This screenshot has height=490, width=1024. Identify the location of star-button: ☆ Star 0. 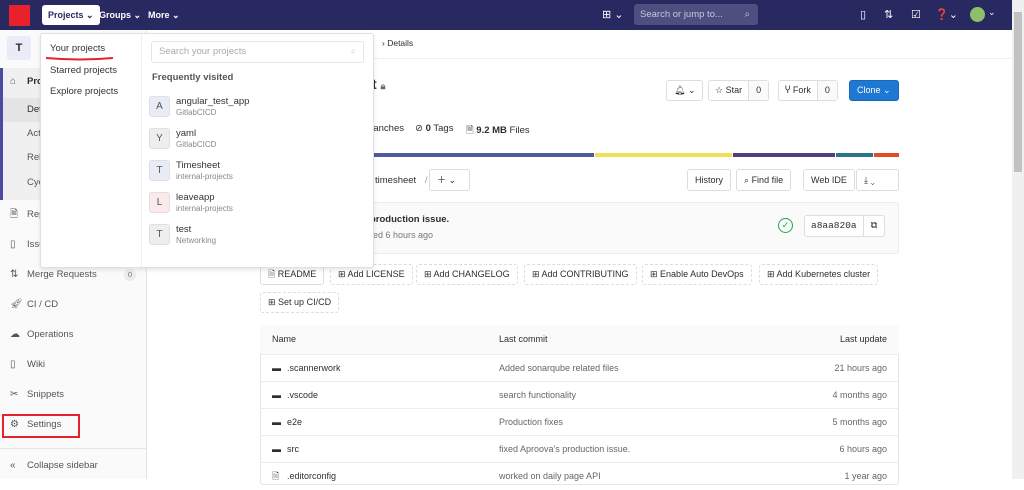
(739, 90).